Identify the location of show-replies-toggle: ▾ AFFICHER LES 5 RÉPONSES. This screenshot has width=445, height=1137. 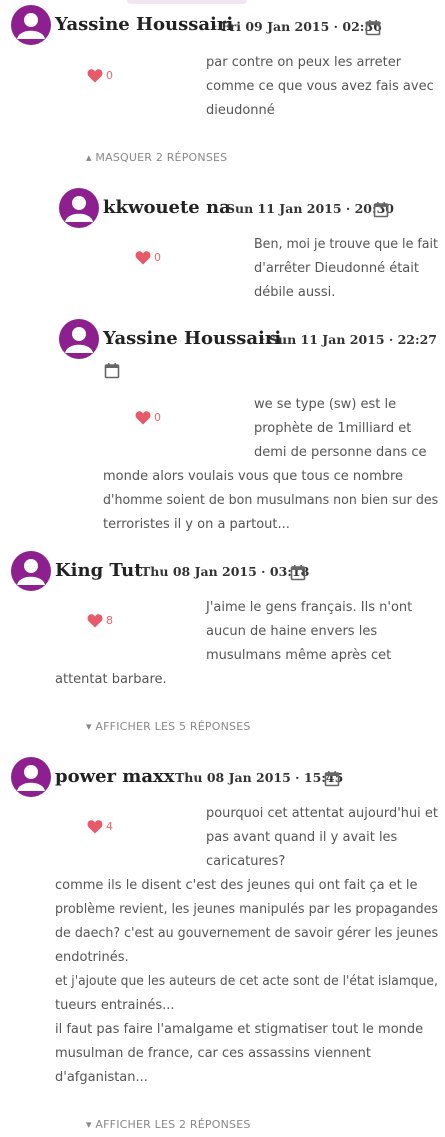
(168, 727).